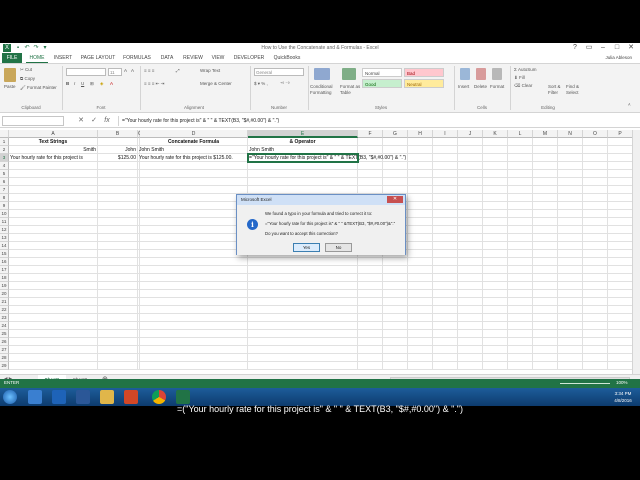 This screenshot has width=640, height=480. What do you see at coordinates (349, 74) in the screenshot?
I see `format-as-table-icon` at bounding box center [349, 74].